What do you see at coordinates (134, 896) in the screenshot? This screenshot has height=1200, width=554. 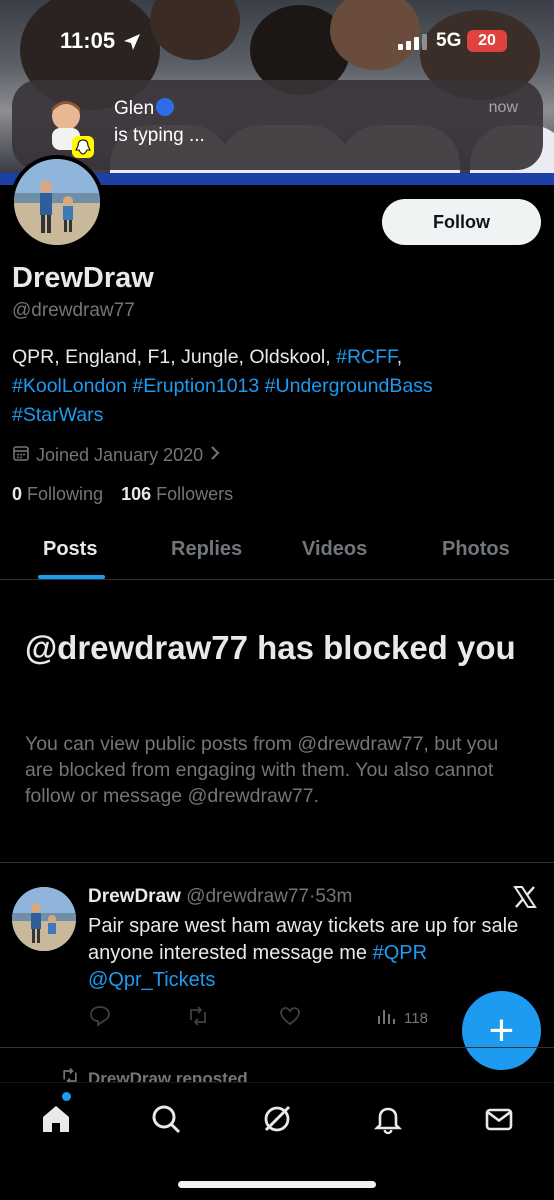 I see `tweet-author: DrewDraw` at bounding box center [134, 896].